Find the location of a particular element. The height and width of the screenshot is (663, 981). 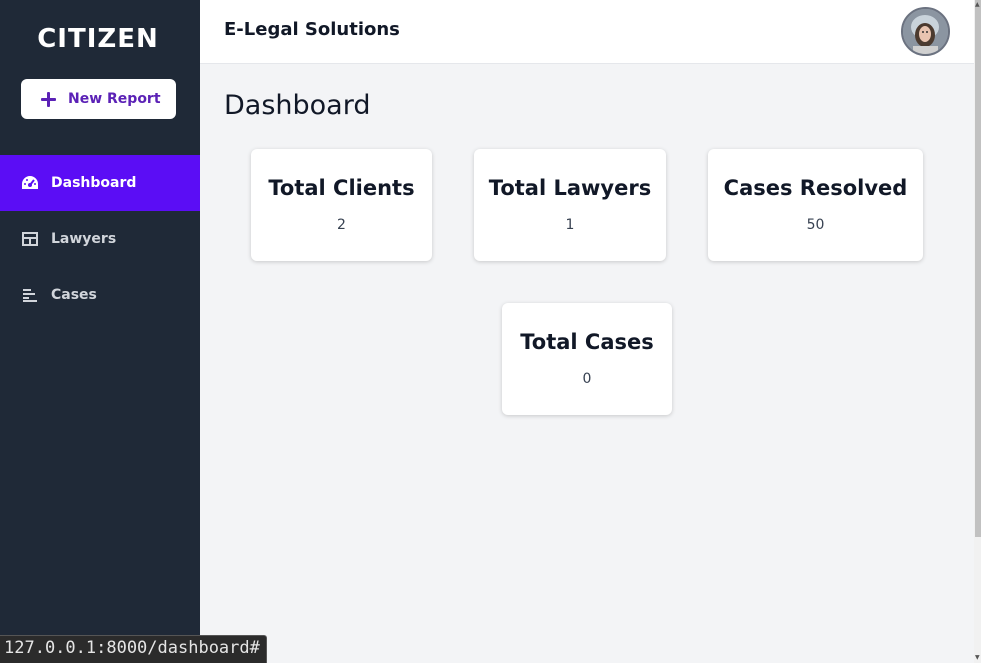

table-icon is located at coordinates (30, 239).